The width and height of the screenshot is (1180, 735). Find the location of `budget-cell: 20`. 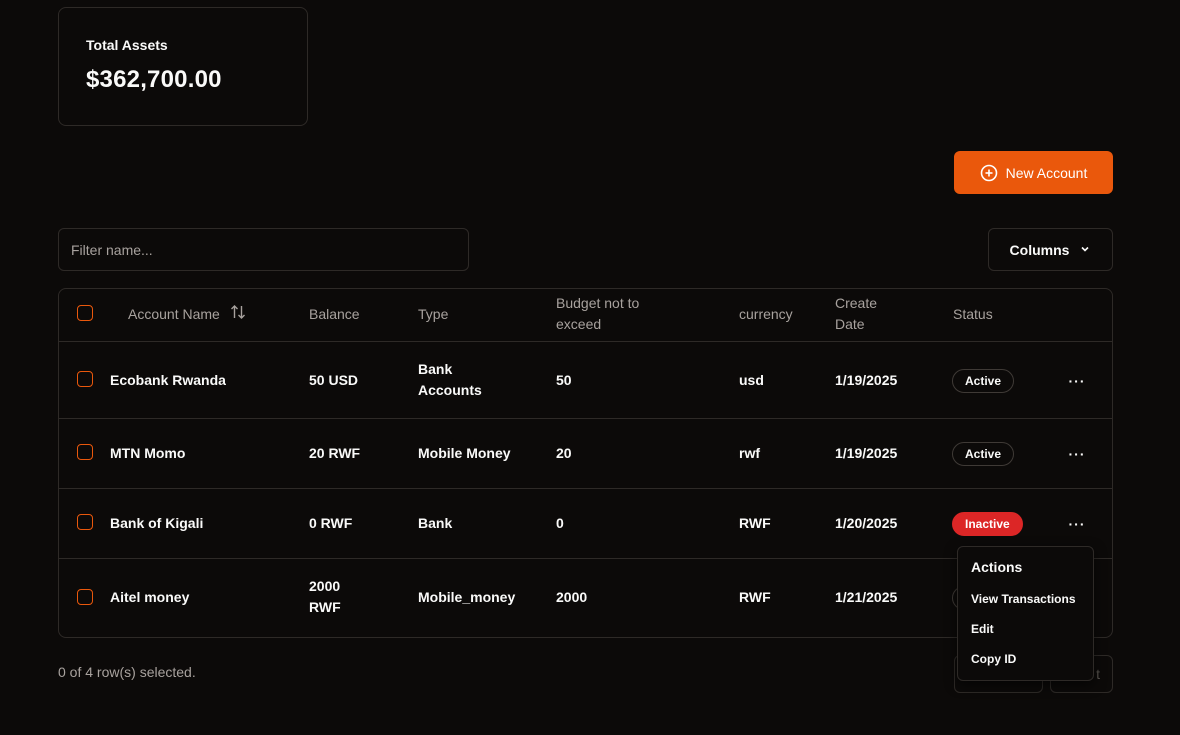

budget-cell: 20 is located at coordinates (564, 453).